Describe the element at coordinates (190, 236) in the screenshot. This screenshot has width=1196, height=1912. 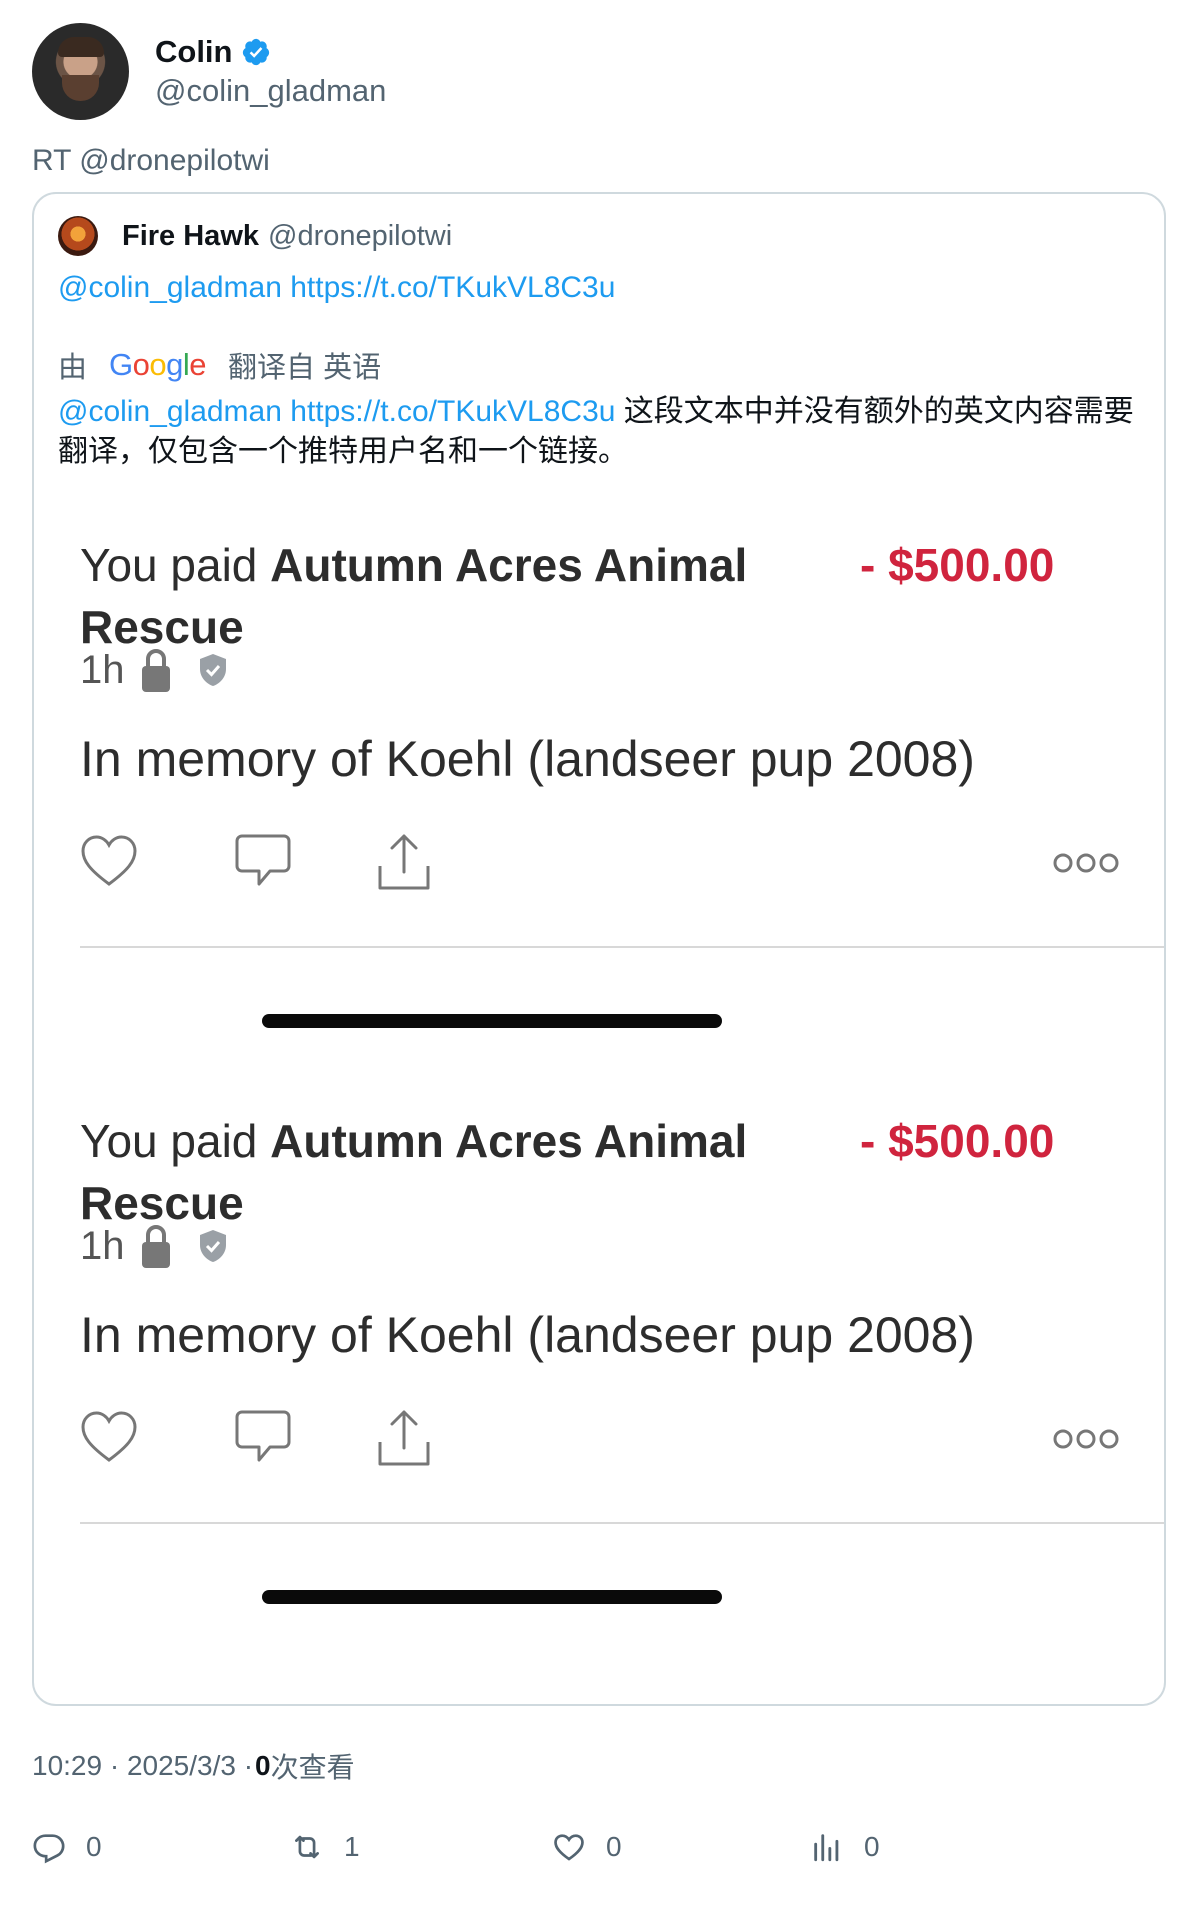
I see `quoted-author-name: Fire Hawk` at that location.